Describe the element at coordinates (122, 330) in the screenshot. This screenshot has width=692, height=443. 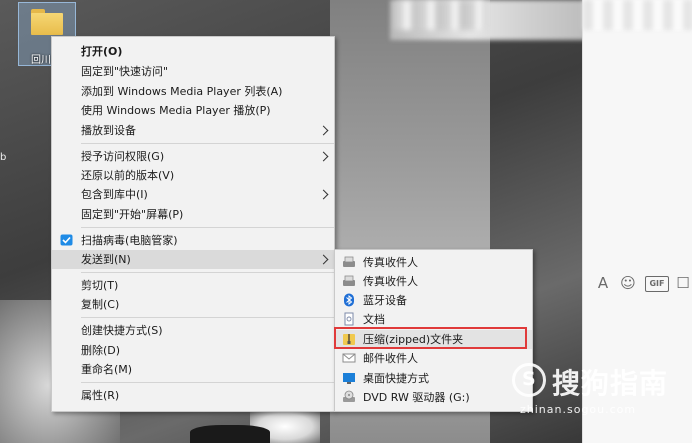
I see `menu-item-label: 创建快捷方式(S)` at that location.